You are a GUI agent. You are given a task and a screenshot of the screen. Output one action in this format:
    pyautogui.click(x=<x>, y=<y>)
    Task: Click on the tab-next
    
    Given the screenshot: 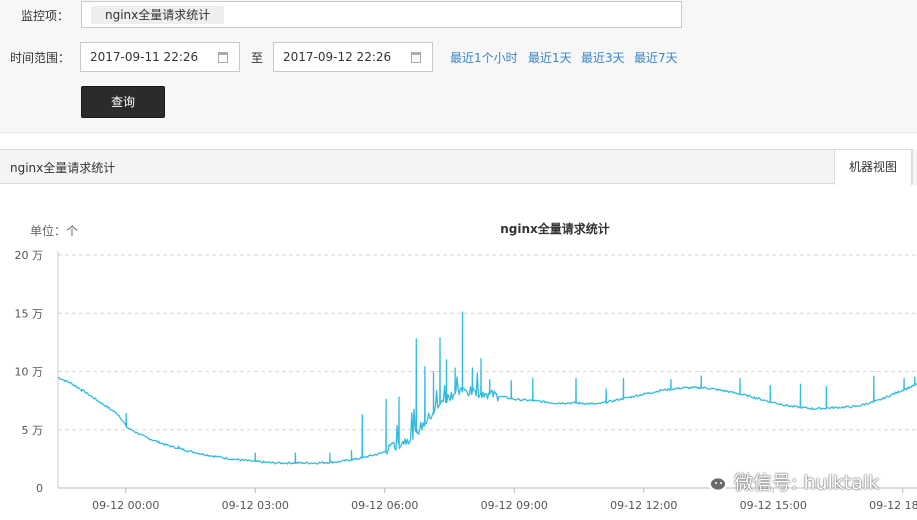 What is the action you would take?
    pyautogui.click(x=914, y=167)
    